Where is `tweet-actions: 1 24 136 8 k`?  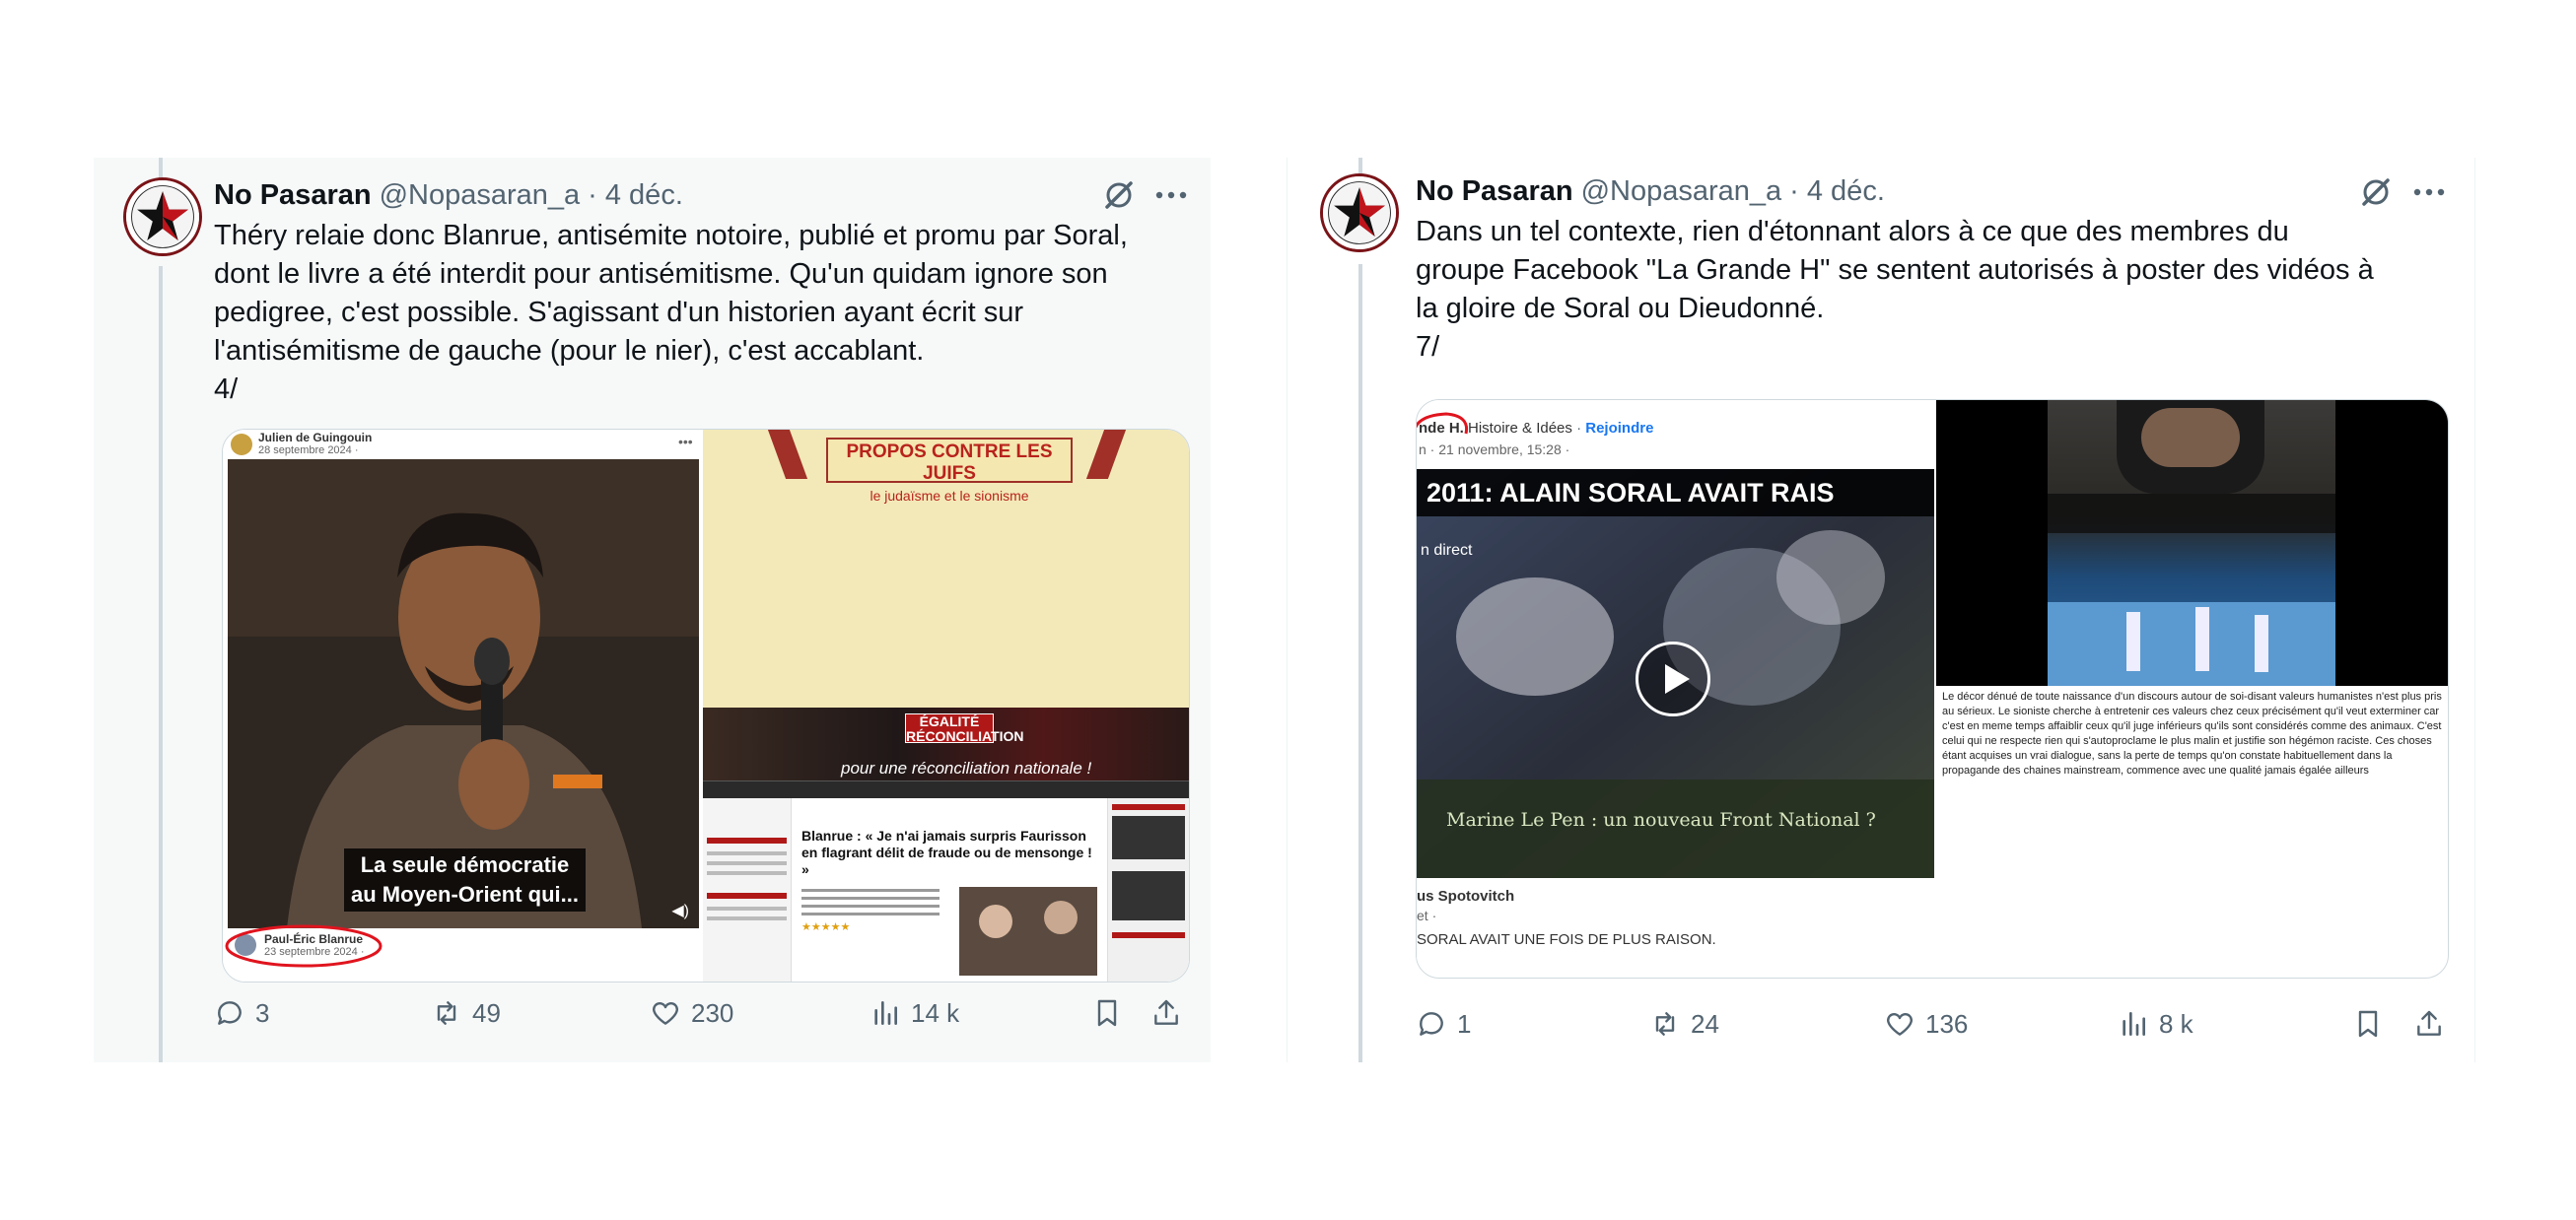 tweet-actions: 1 24 136 8 k is located at coordinates (1939, 1024).